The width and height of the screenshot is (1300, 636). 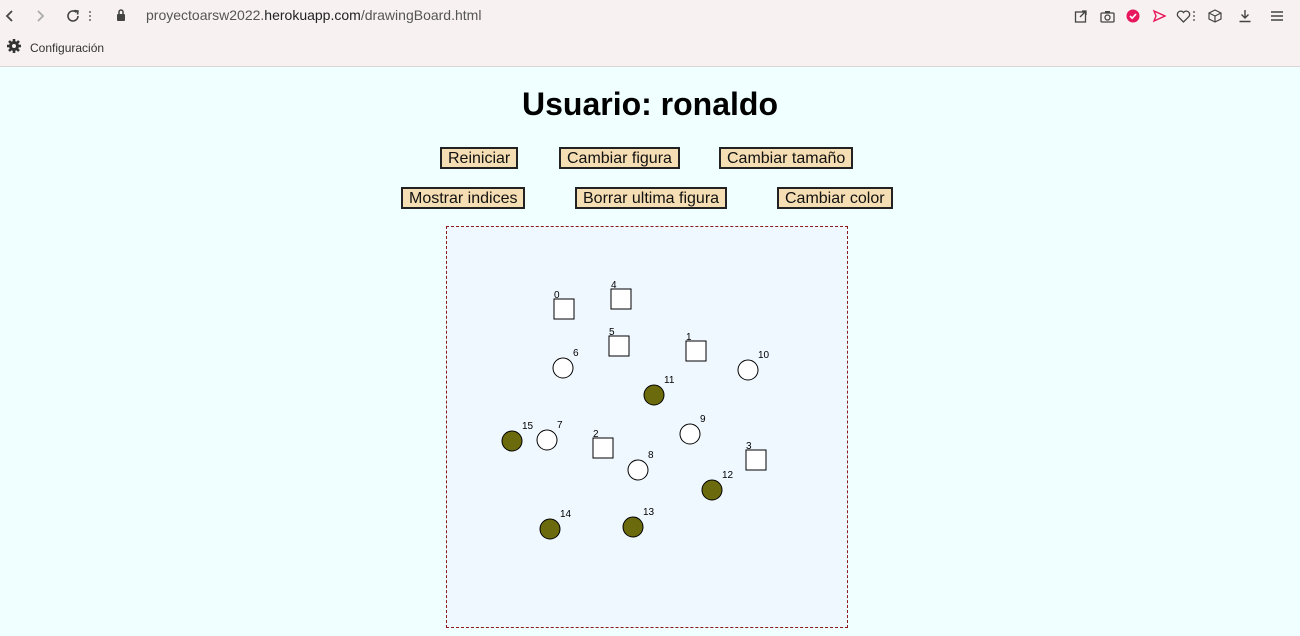 What do you see at coordinates (576, 353) in the screenshot?
I see `figure-index-label: 6` at bounding box center [576, 353].